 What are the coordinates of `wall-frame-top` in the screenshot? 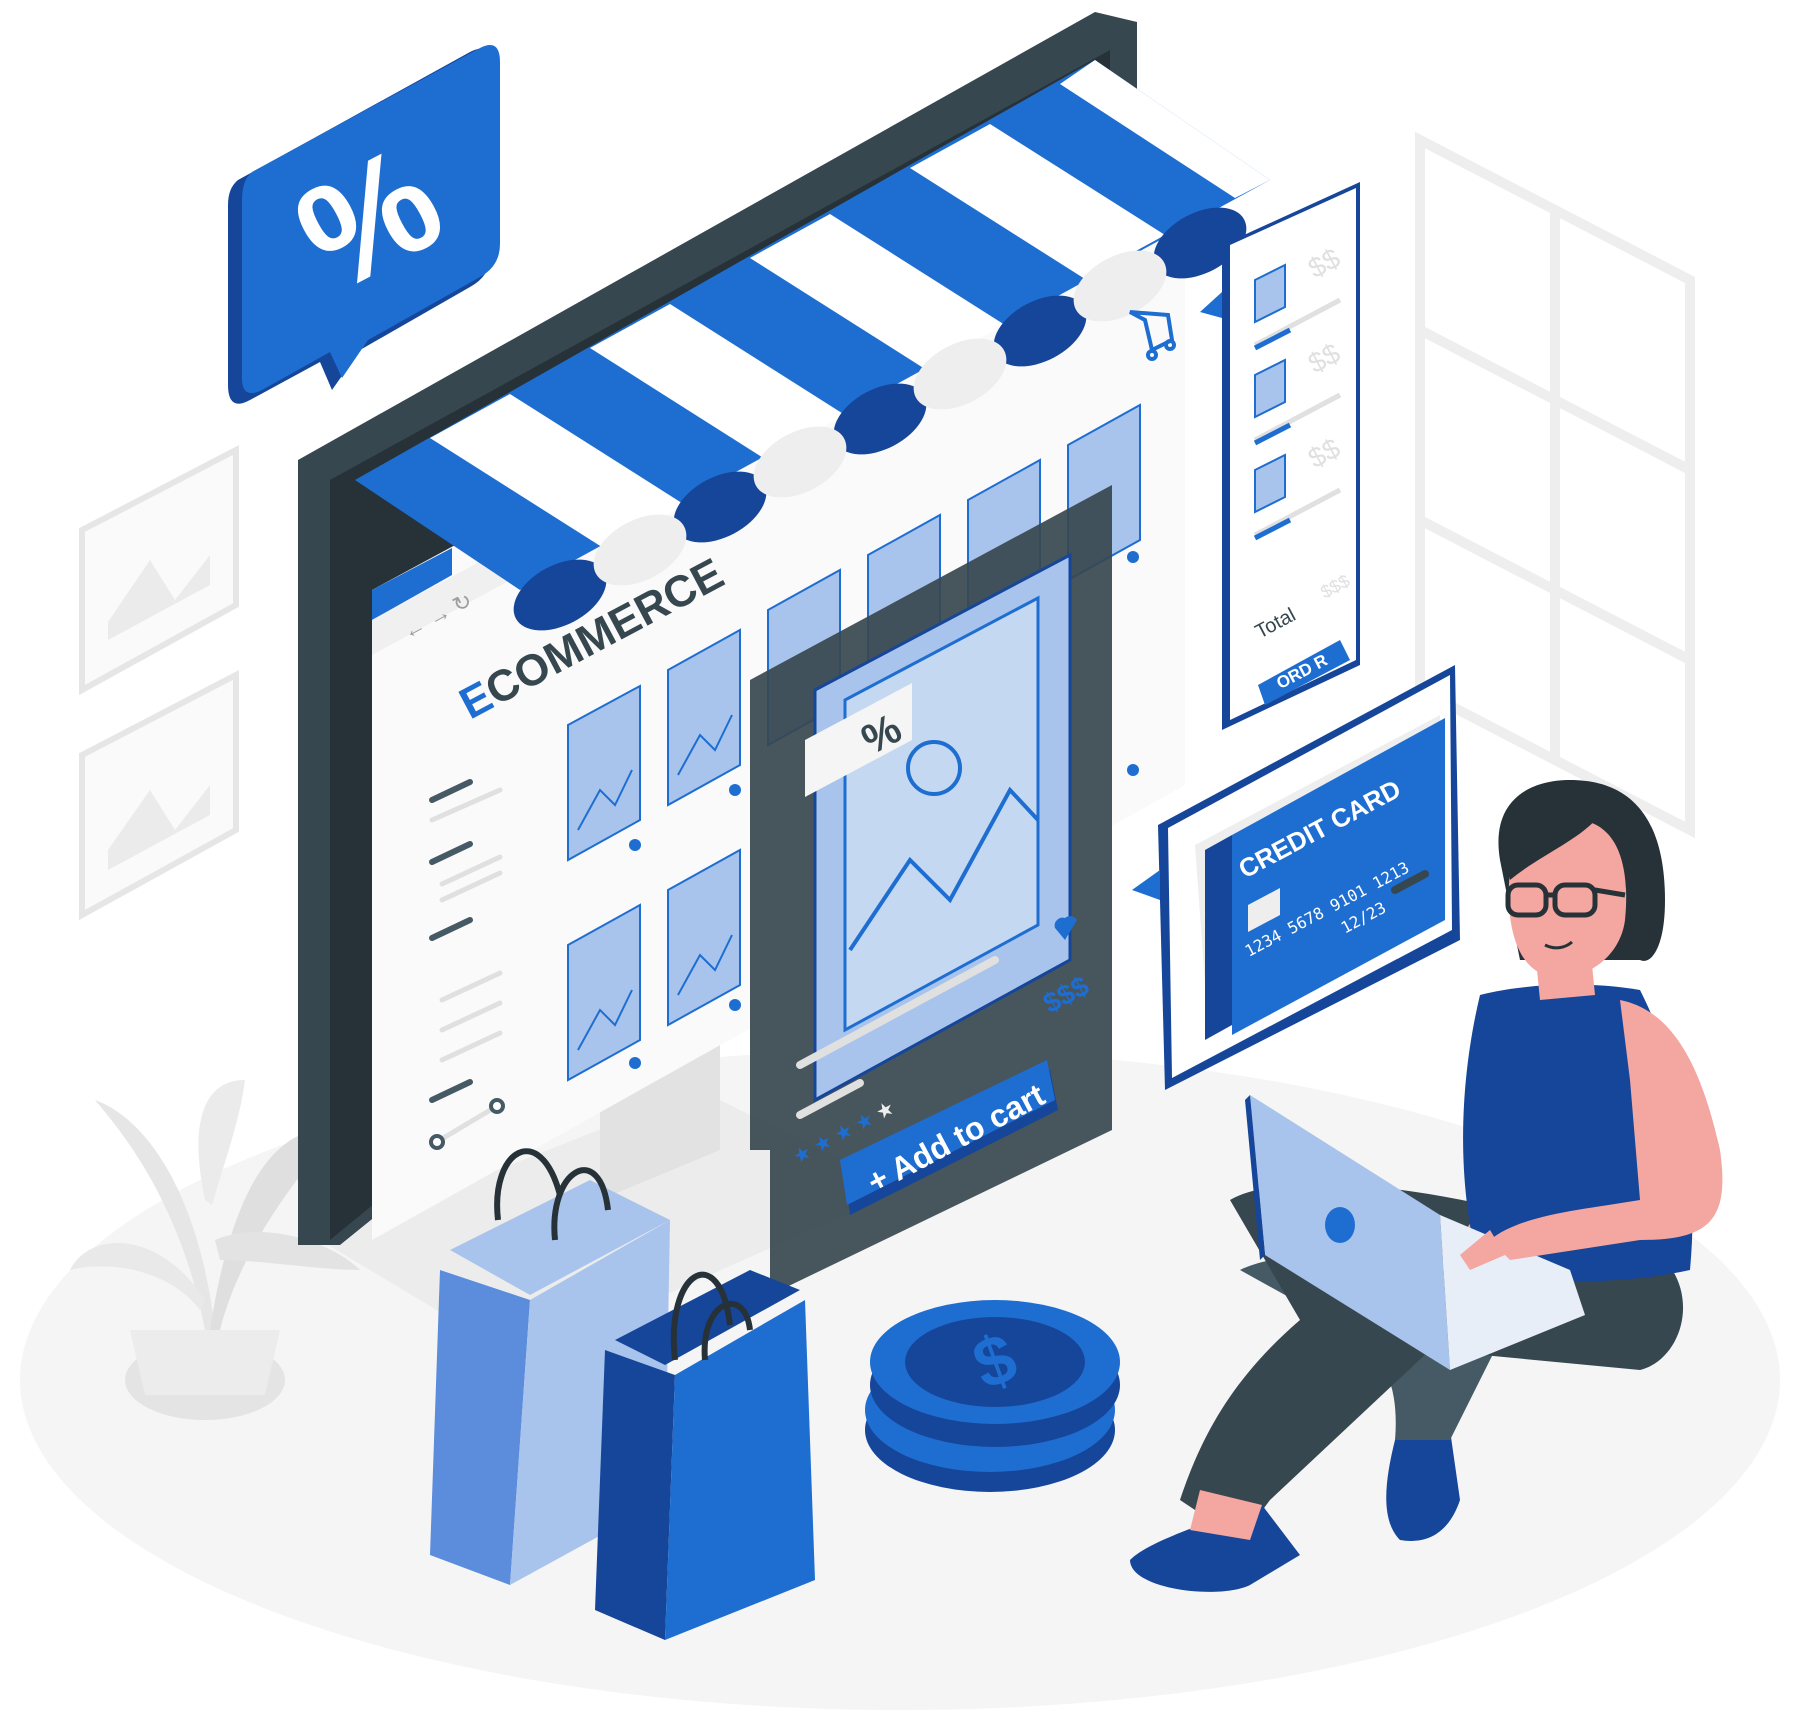 It's located at (159, 570).